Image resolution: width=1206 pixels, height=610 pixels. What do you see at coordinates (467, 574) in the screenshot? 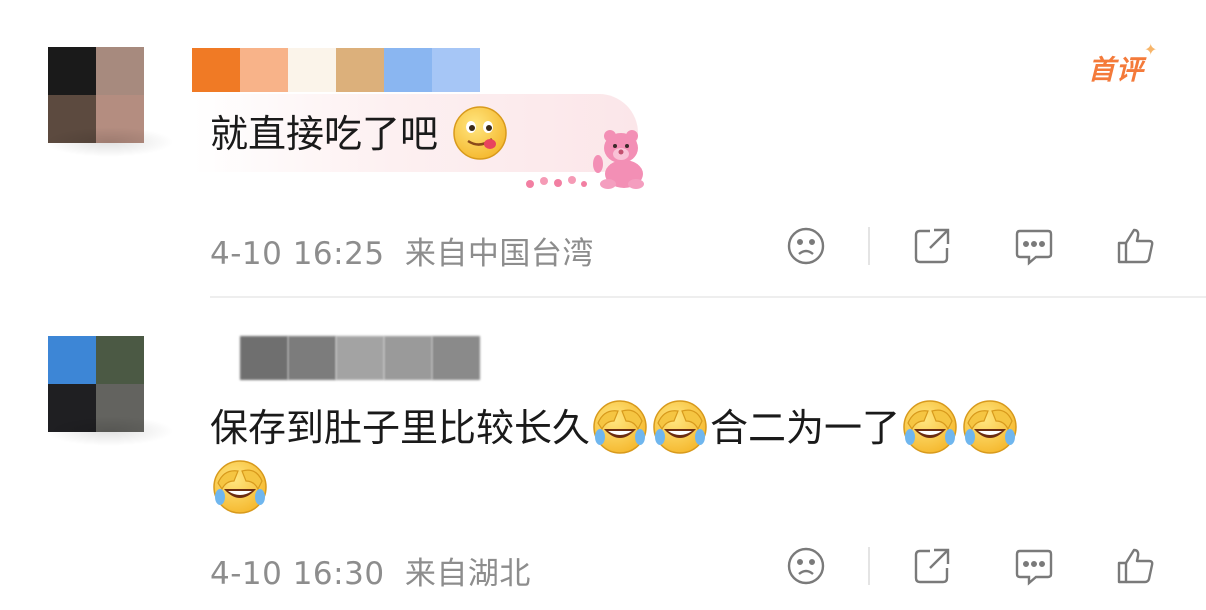
I see `comment-location: 来自湖北` at bounding box center [467, 574].